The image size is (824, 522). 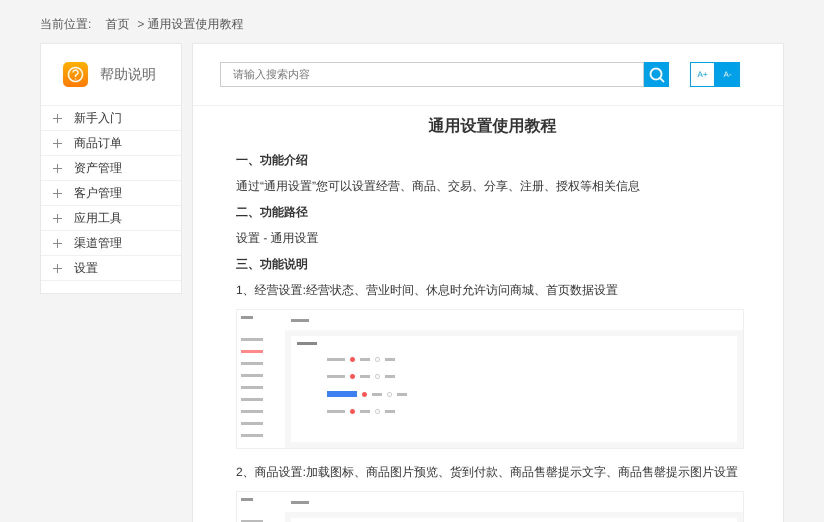 What do you see at coordinates (75, 74) in the screenshot?
I see `help-icon` at bounding box center [75, 74].